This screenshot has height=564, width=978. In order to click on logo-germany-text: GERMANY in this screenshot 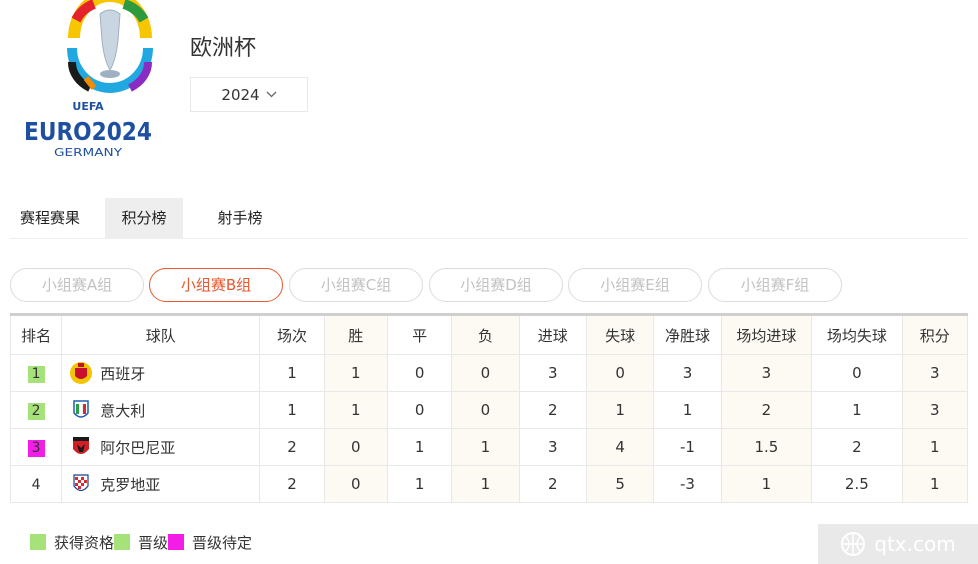, I will do `click(88, 152)`.